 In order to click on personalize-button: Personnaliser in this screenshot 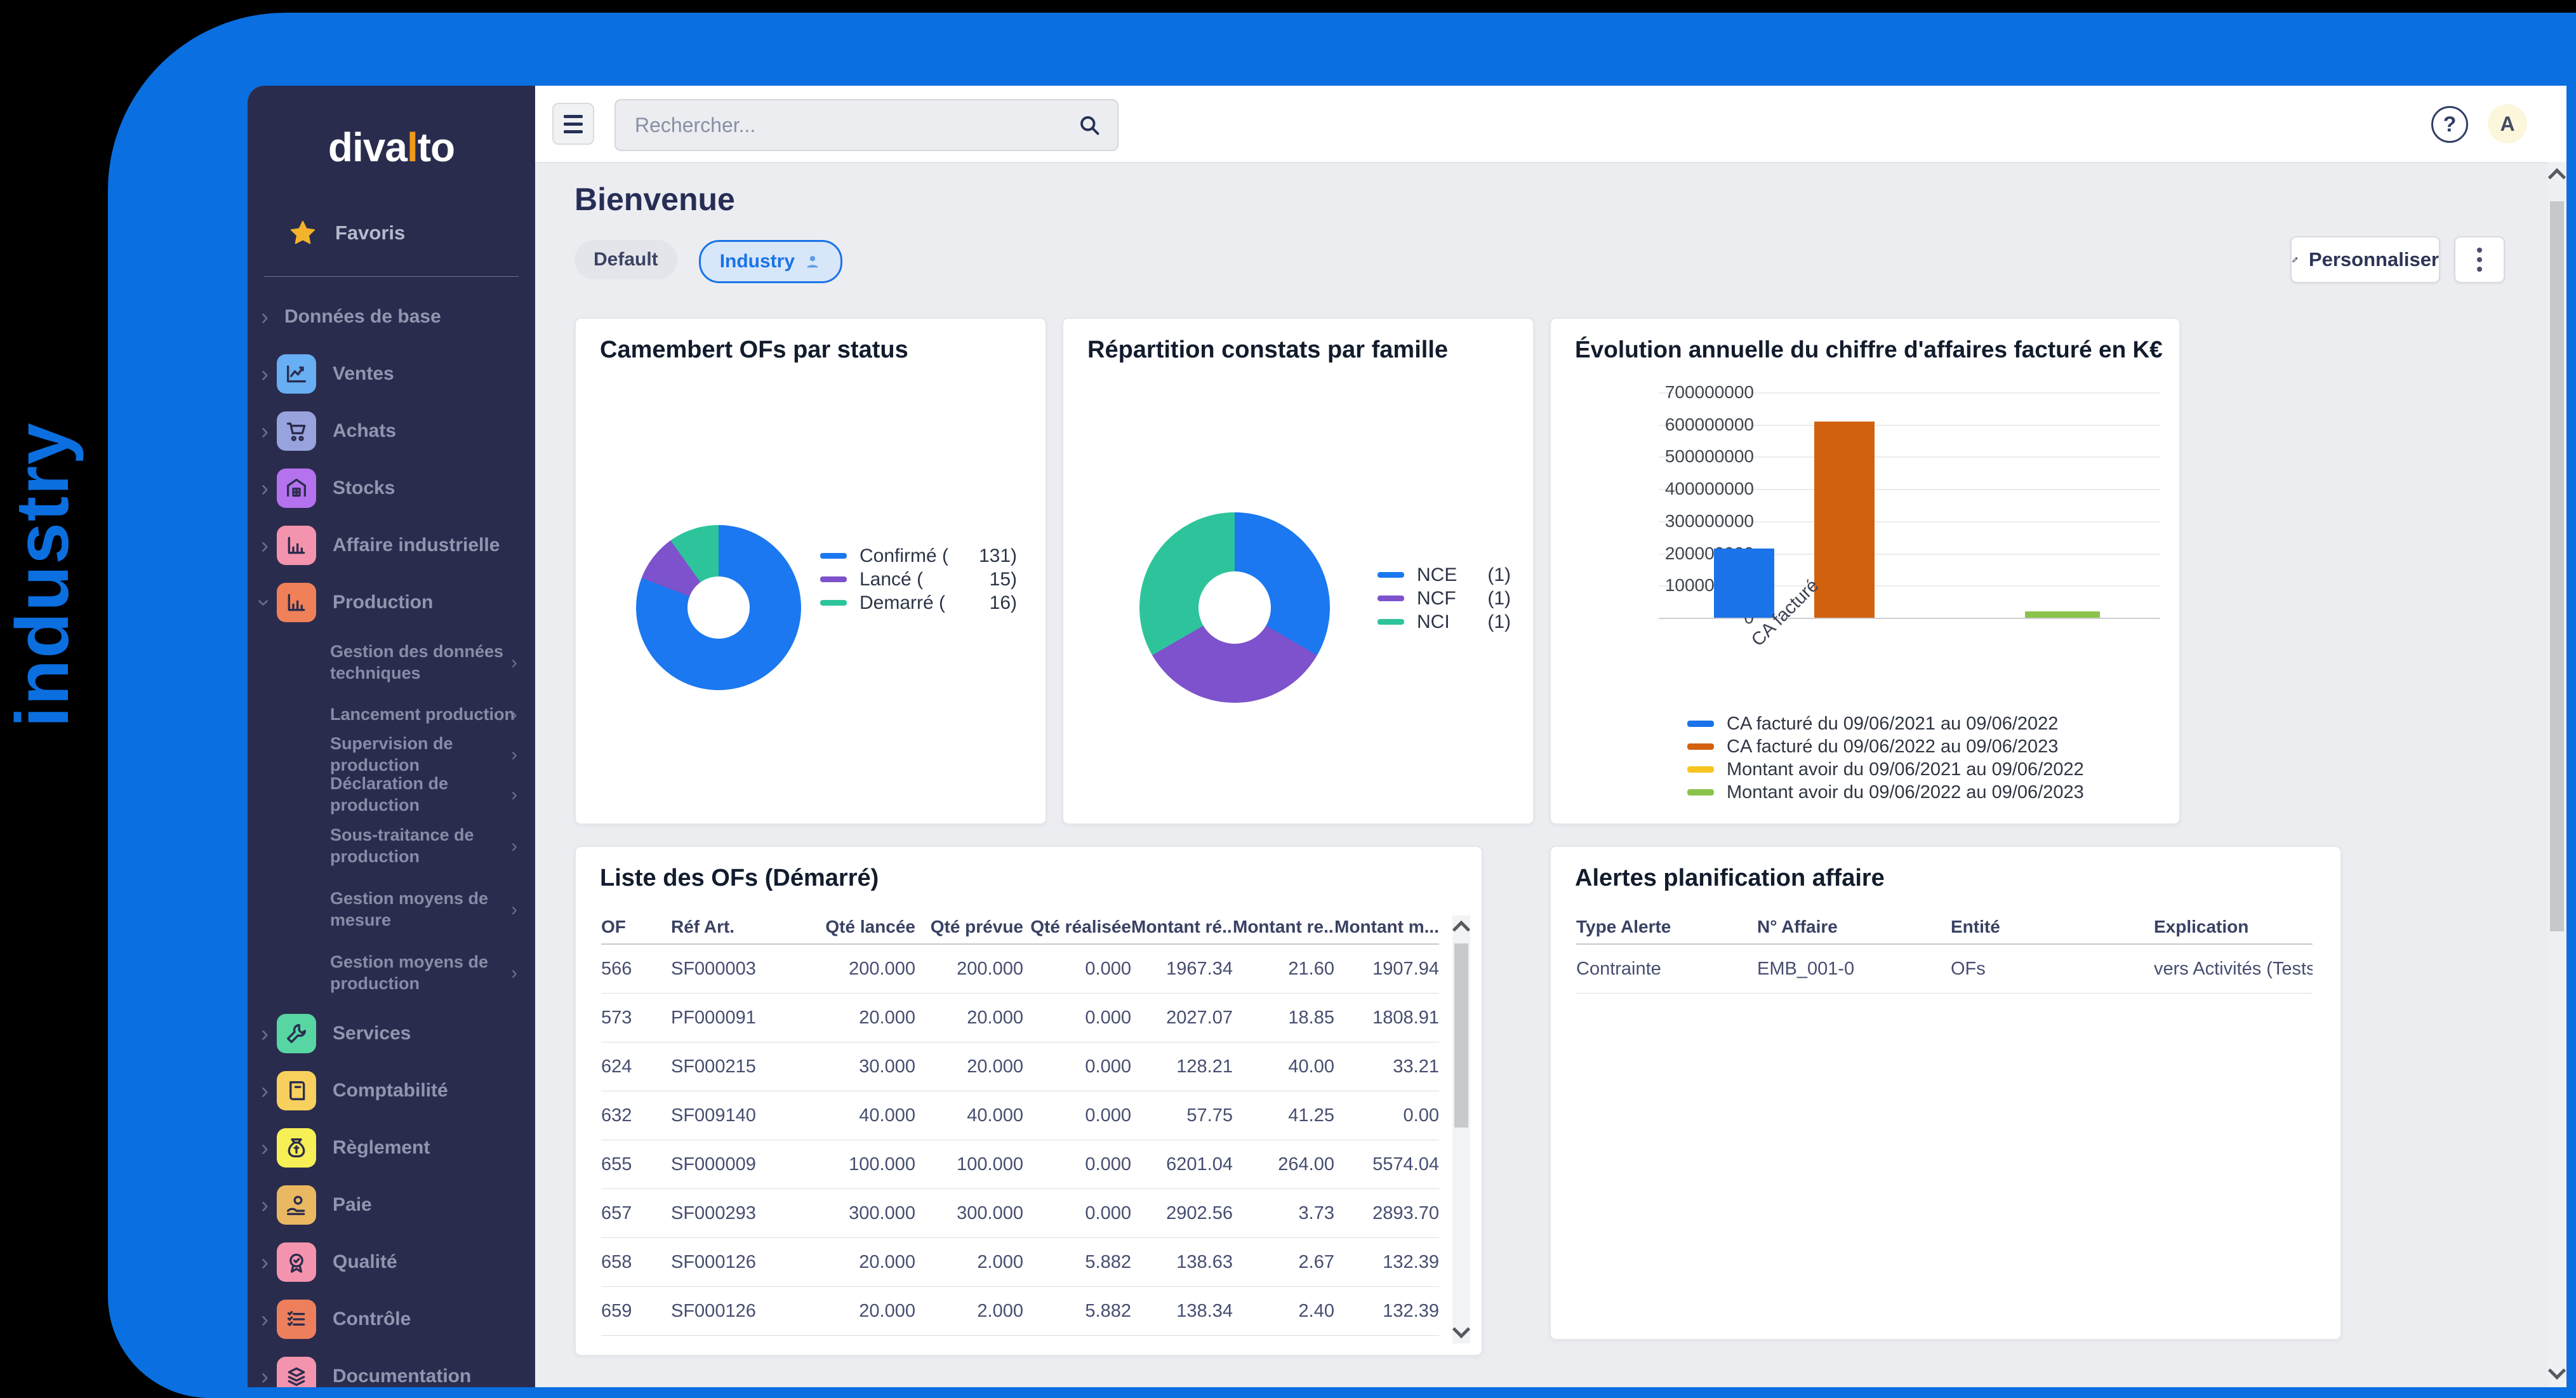, I will do `click(2365, 260)`.